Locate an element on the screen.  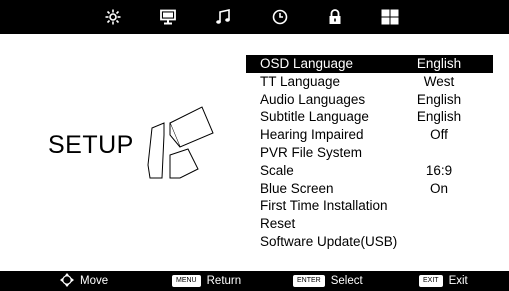
setup-icon is located at coordinates (390, 17).